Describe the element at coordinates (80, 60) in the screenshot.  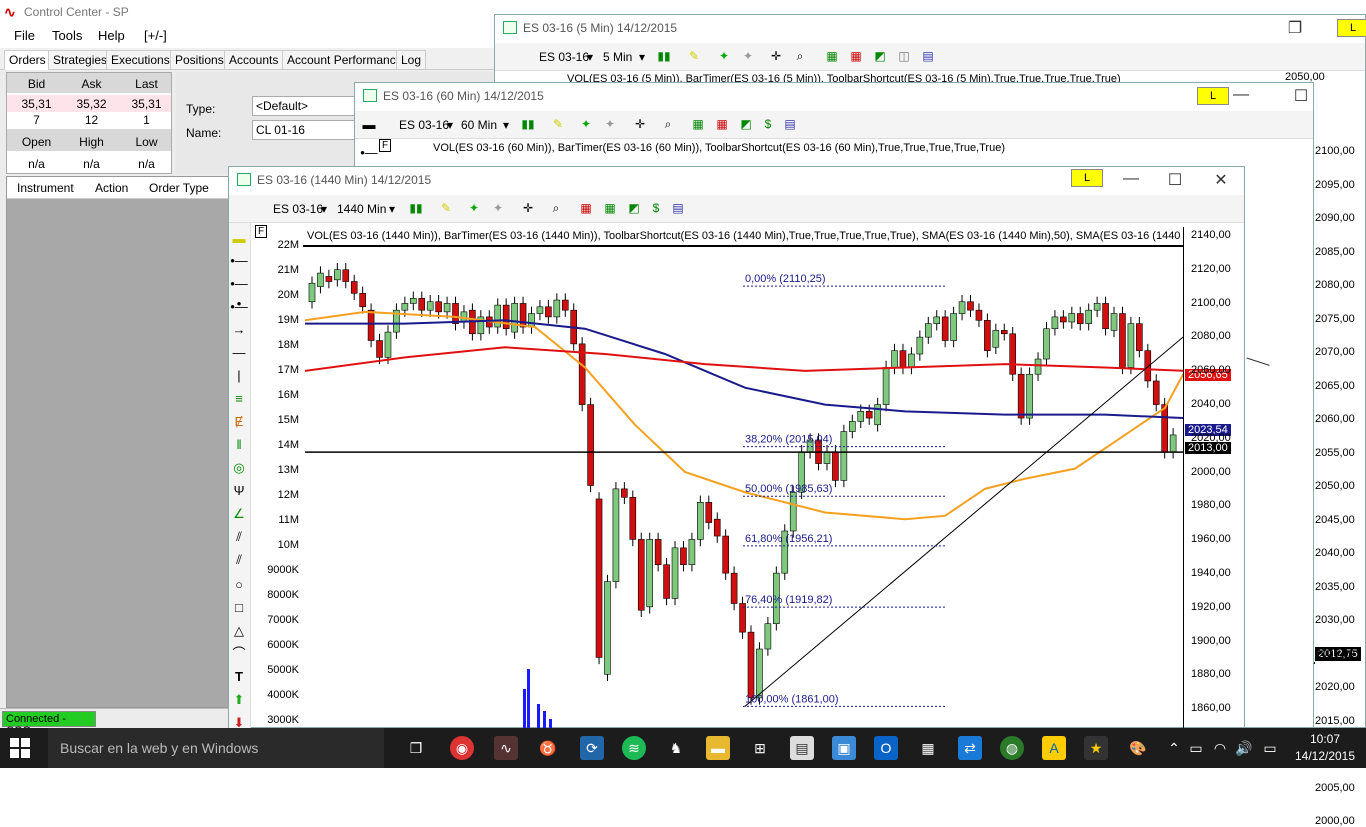
I see `tab-strategies: Strategies` at that location.